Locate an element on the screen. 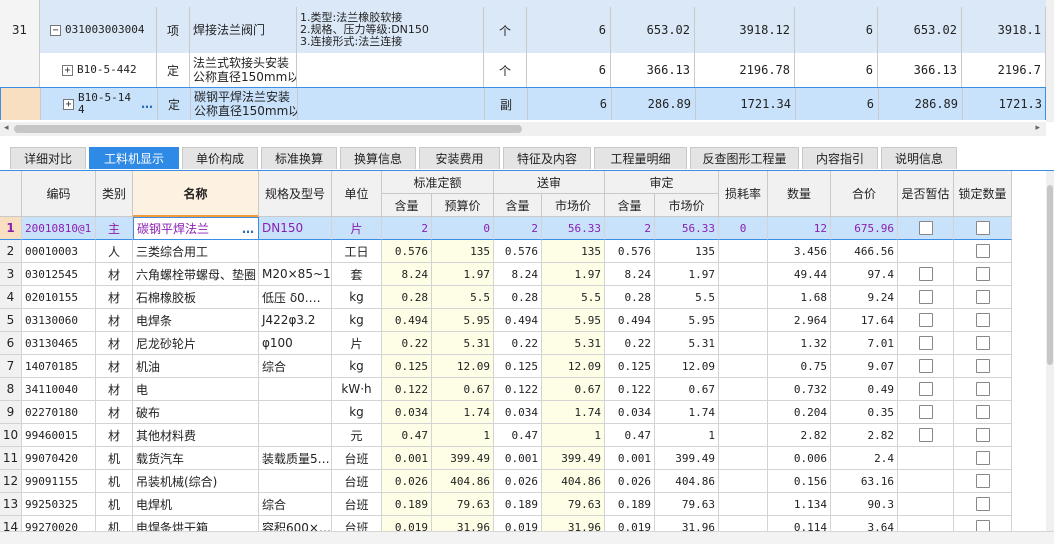 This screenshot has height=544, width=1054. cell-n: 11 is located at coordinates (11, 458).